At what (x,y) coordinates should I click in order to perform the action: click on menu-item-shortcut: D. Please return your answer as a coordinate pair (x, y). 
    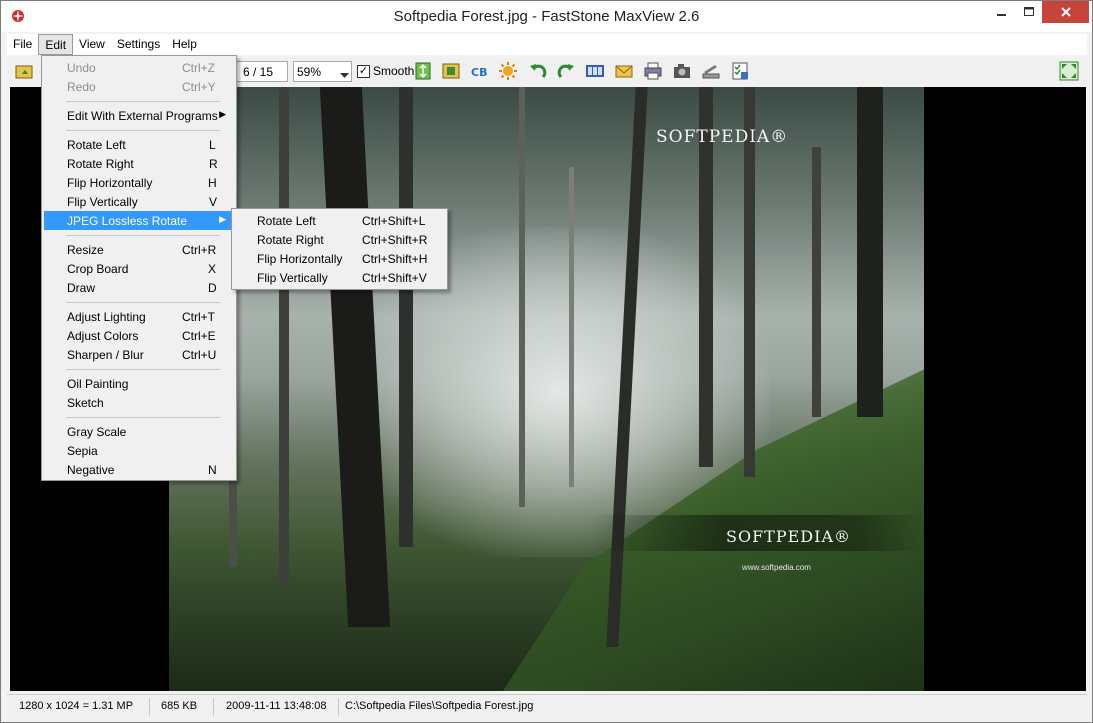
    Looking at the image, I should click on (212, 288).